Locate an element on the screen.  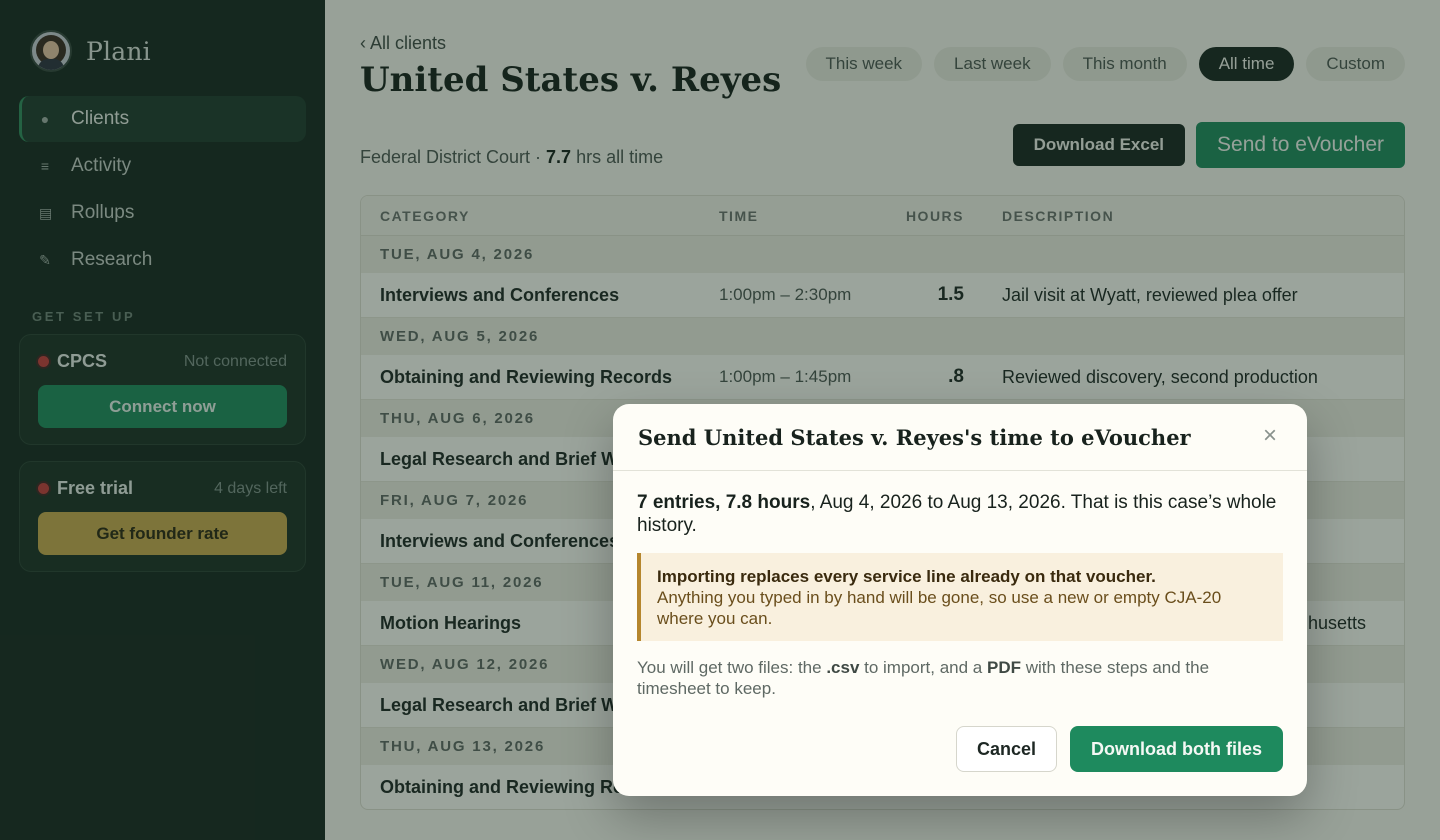
close-icon: × is located at coordinates (1270, 436).